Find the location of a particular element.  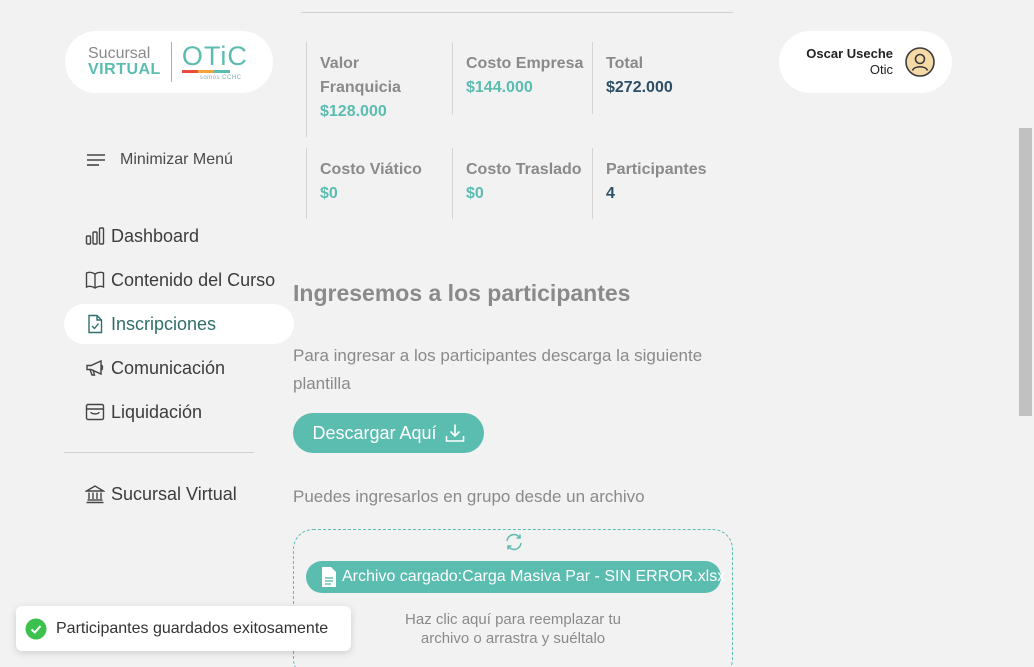

sidebar-item-label: Liquidación is located at coordinates (157, 411).